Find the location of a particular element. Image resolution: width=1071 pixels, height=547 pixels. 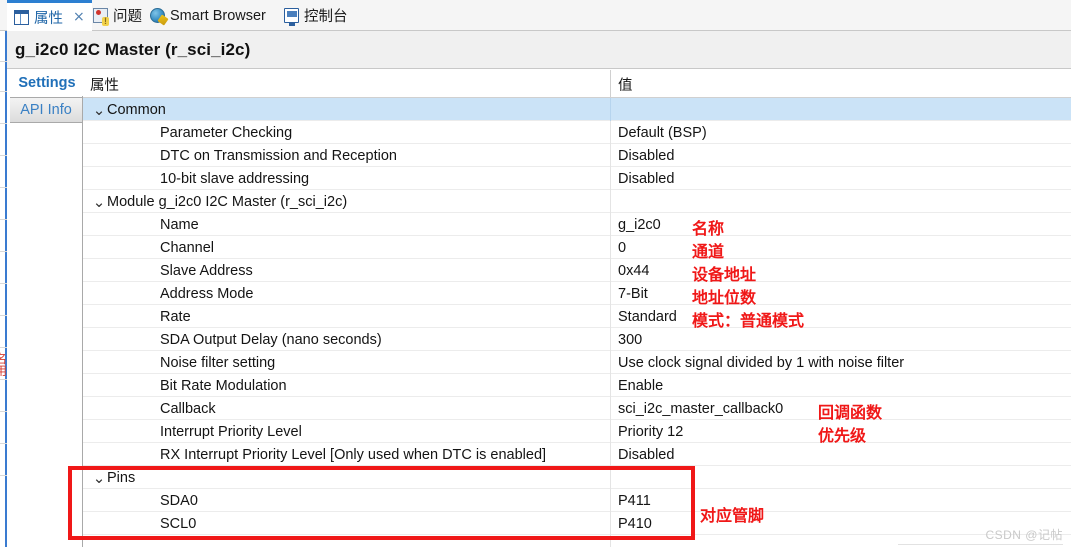

property-value-cell: g_i2c0 is located at coordinates (840, 224).